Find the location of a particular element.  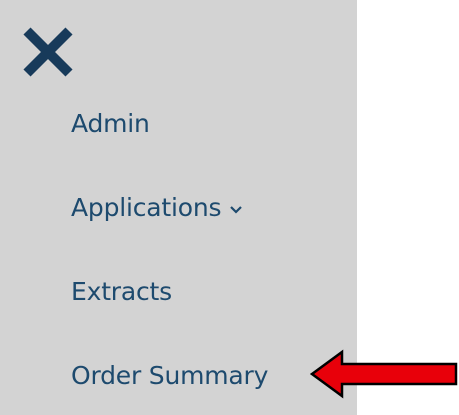

menu-item-admin: Admin is located at coordinates (110, 124).